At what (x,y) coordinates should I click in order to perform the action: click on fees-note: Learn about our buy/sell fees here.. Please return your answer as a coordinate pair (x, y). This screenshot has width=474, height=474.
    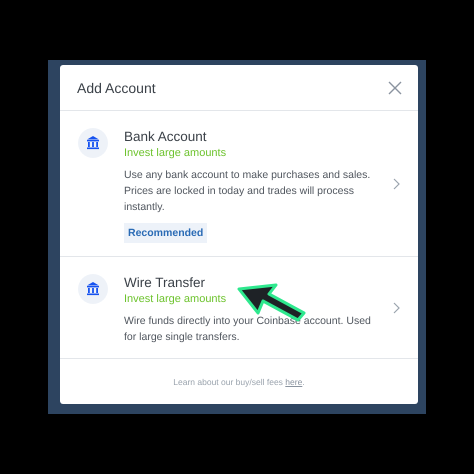
    Looking at the image, I should click on (239, 381).